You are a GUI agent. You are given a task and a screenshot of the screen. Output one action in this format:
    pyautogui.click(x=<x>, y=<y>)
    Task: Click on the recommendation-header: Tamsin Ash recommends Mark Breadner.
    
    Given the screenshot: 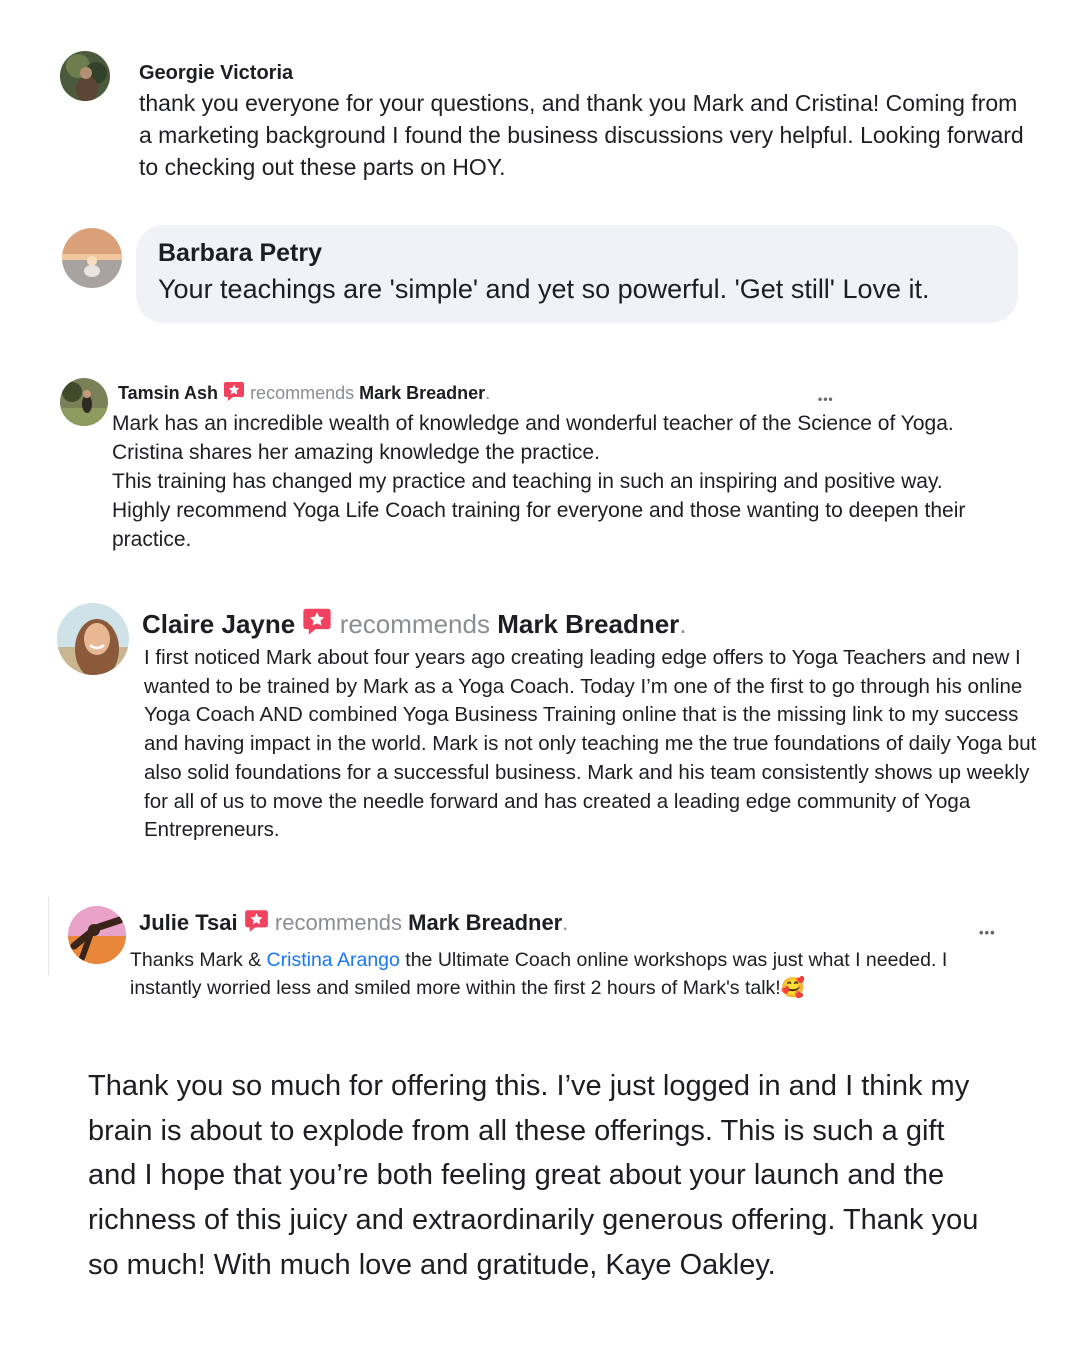 What is the action you would take?
    pyautogui.click(x=304, y=393)
    